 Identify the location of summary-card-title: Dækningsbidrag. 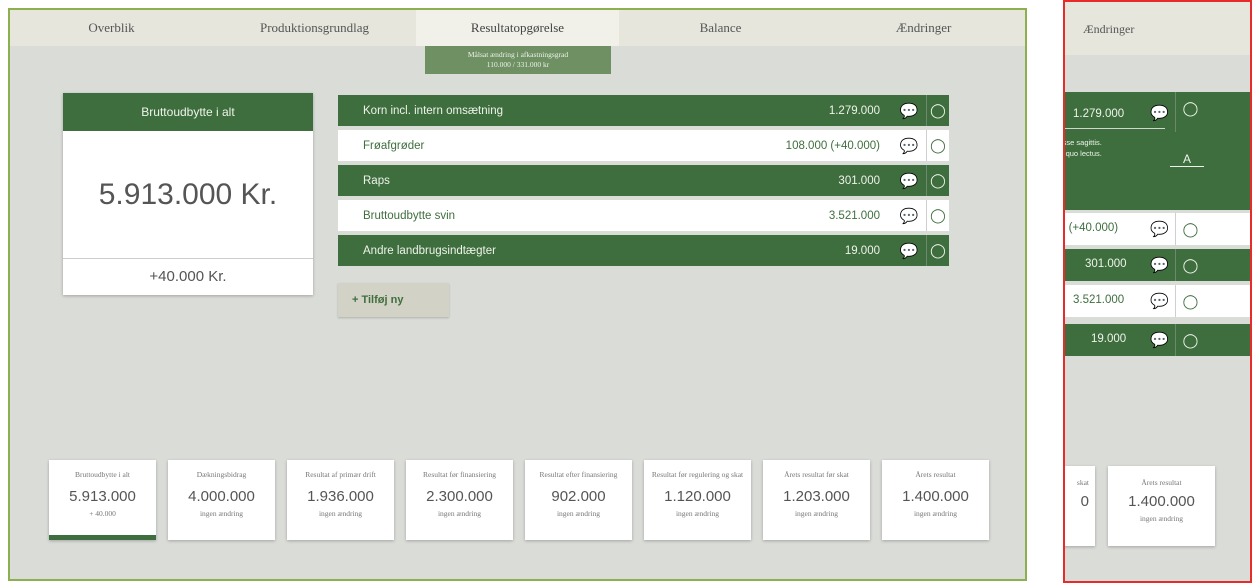
(221, 474).